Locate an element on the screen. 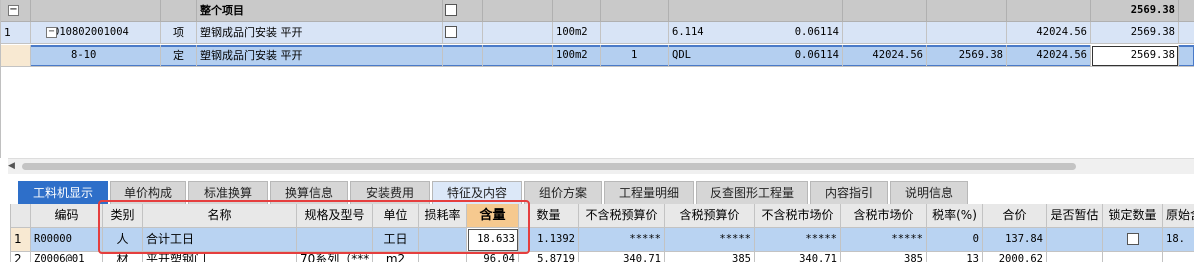  quota-total-price: 42024.56 is located at coordinates (1049, 56).